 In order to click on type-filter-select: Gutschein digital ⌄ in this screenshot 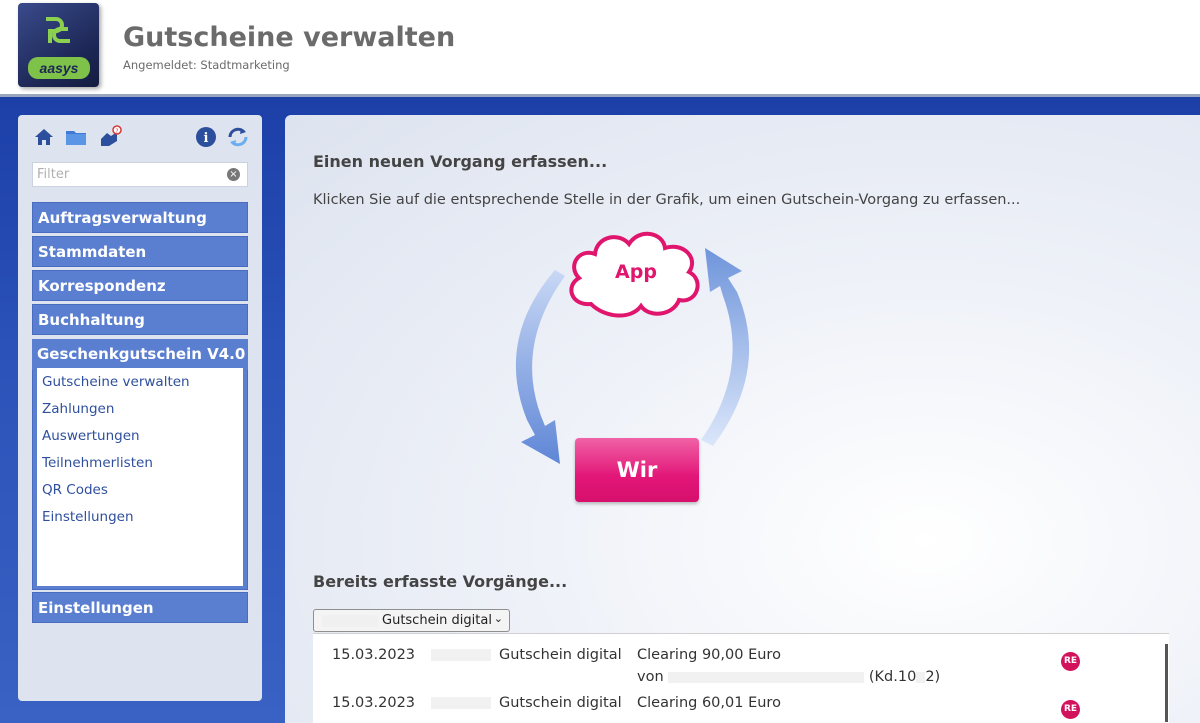, I will do `click(411, 620)`.